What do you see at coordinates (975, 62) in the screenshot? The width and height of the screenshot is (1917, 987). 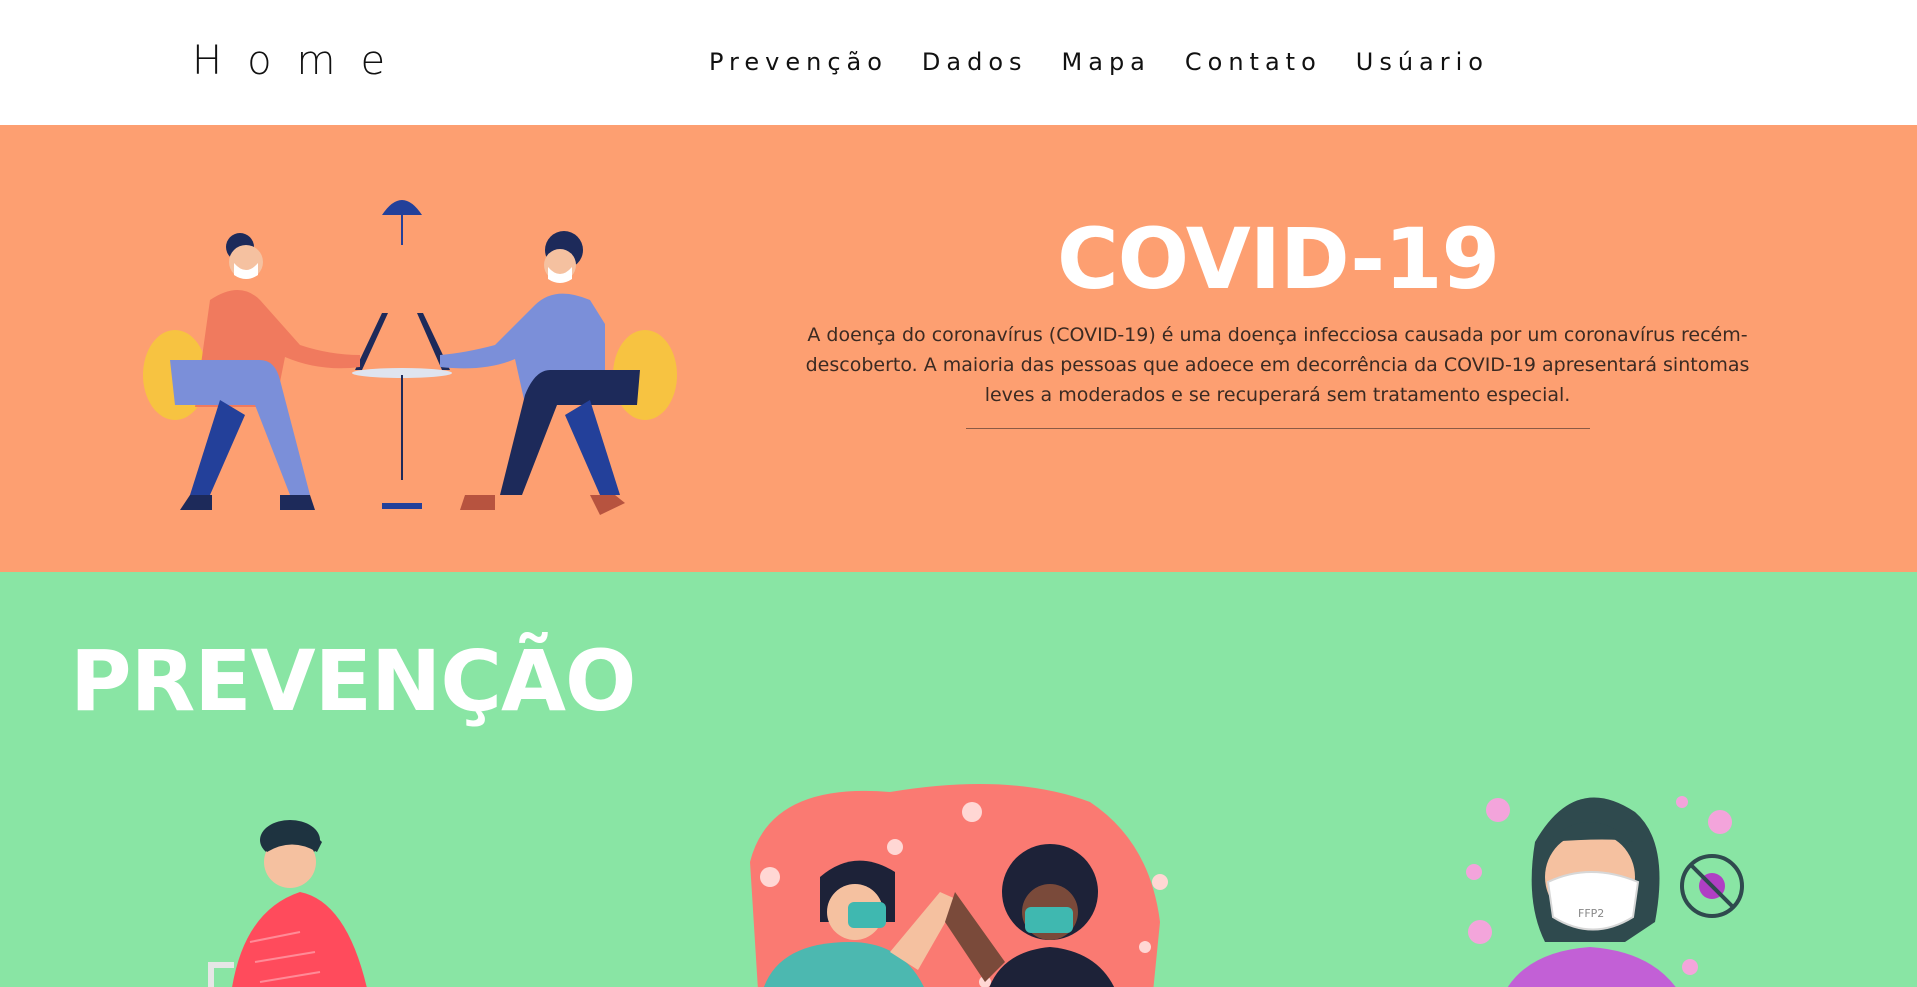 I see `nav-link-dados: Dados` at bounding box center [975, 62].